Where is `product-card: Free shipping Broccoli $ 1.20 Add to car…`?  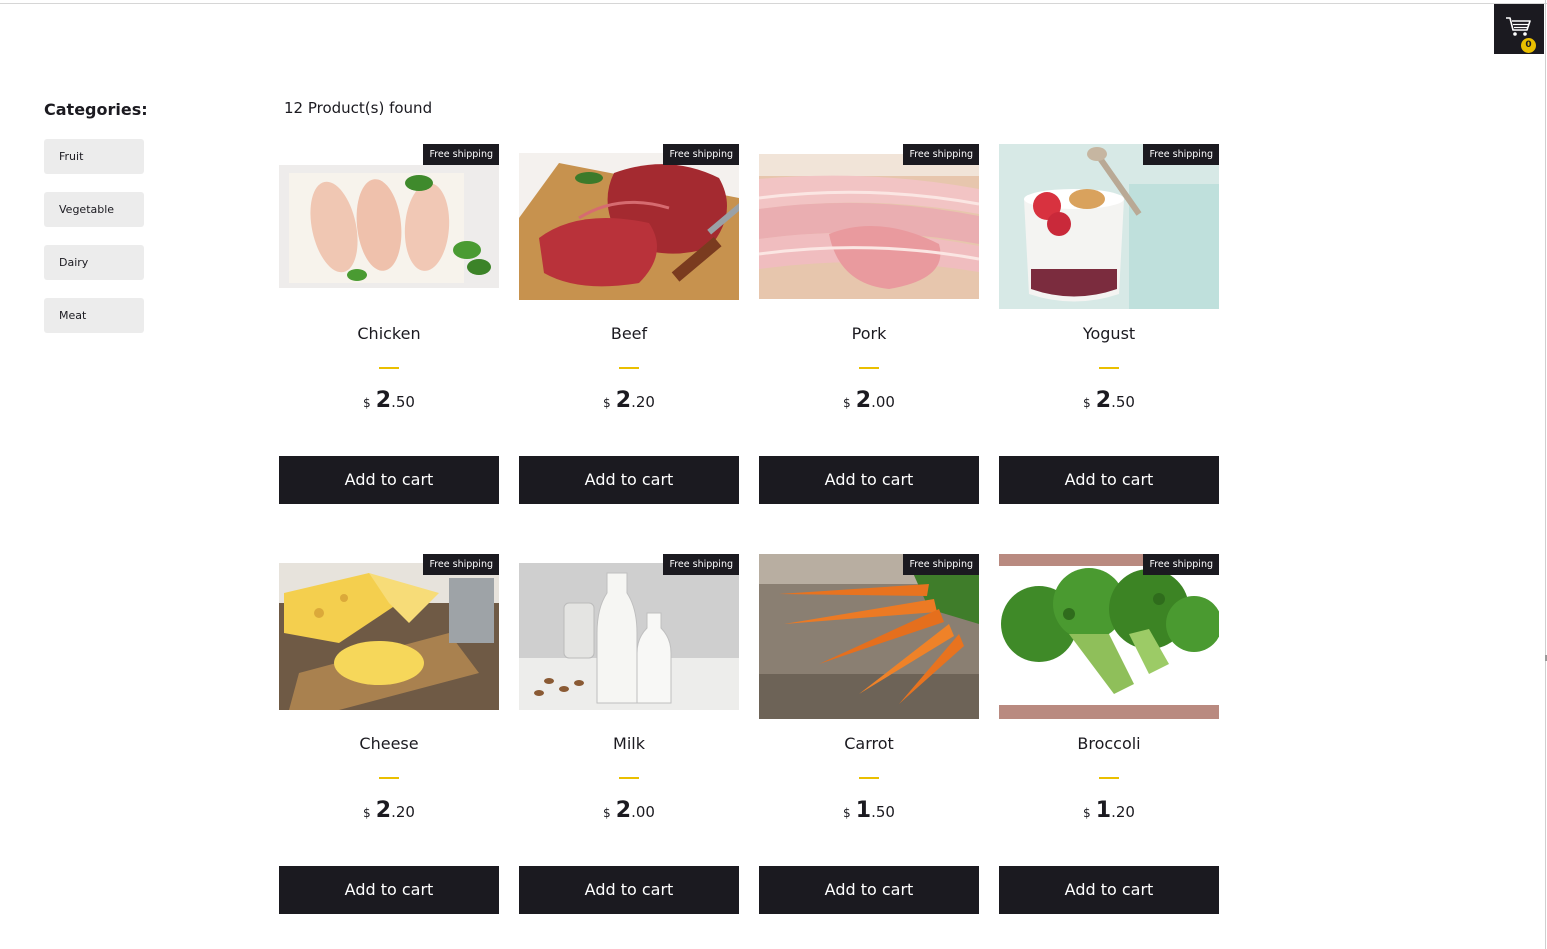 product-card: Free shipping Broccoli $ 1.20 Add to car… is located at coordinates (1109, 734).